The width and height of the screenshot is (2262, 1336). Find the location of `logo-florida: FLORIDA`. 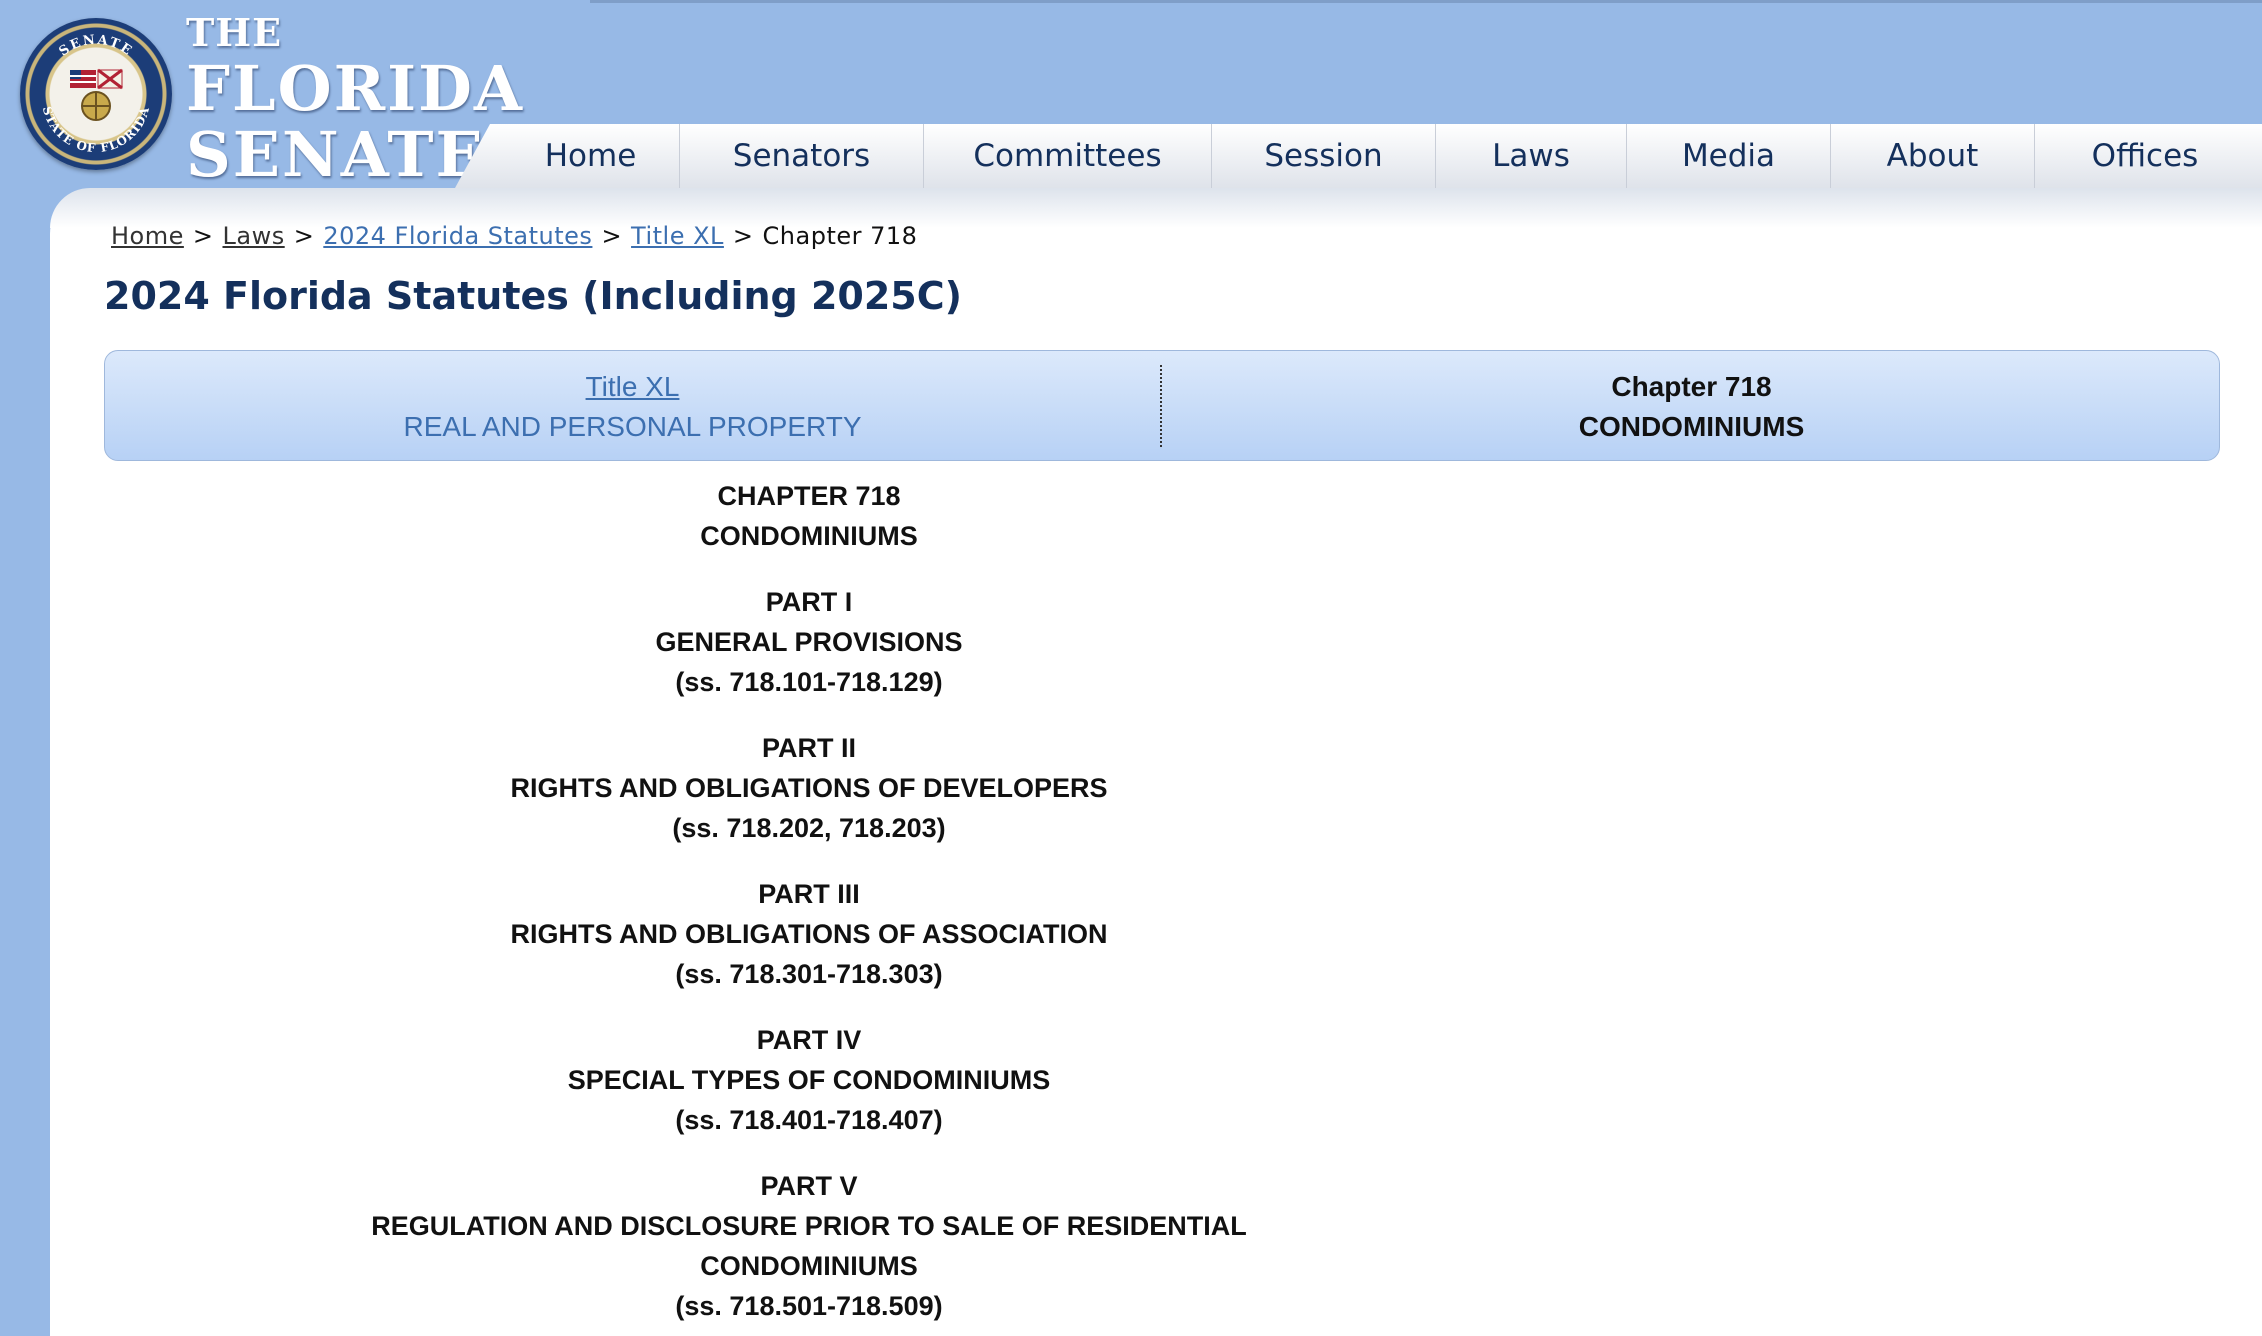

logo-florida: FLORIDA is located at coordinates (355, 88).